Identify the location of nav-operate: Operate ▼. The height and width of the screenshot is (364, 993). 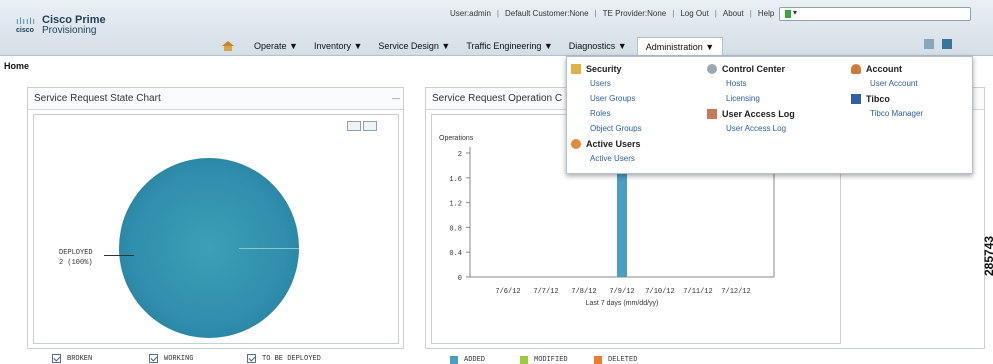
(276, 46).